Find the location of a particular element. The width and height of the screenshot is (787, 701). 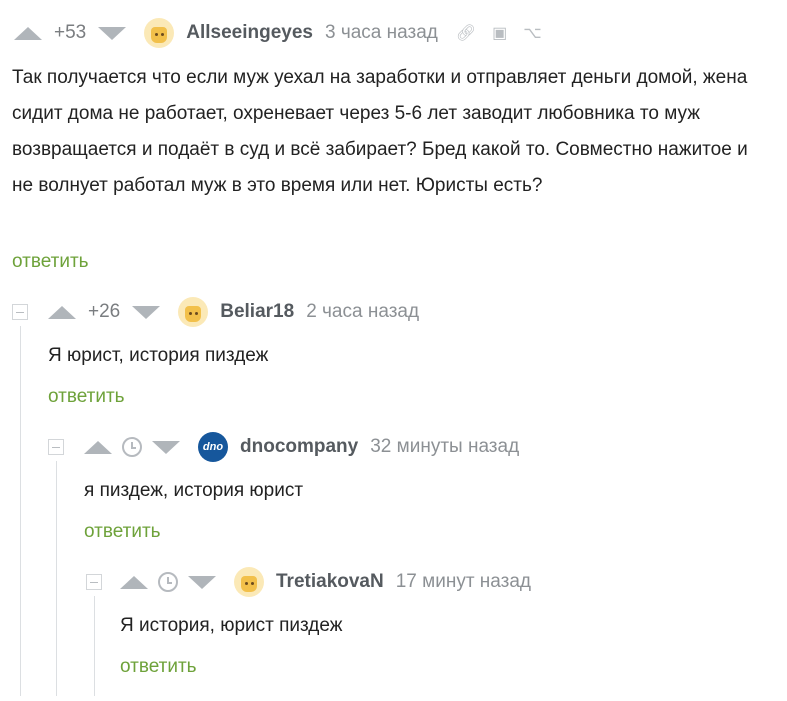

avatar: dno is located at coordinates (213, 447).